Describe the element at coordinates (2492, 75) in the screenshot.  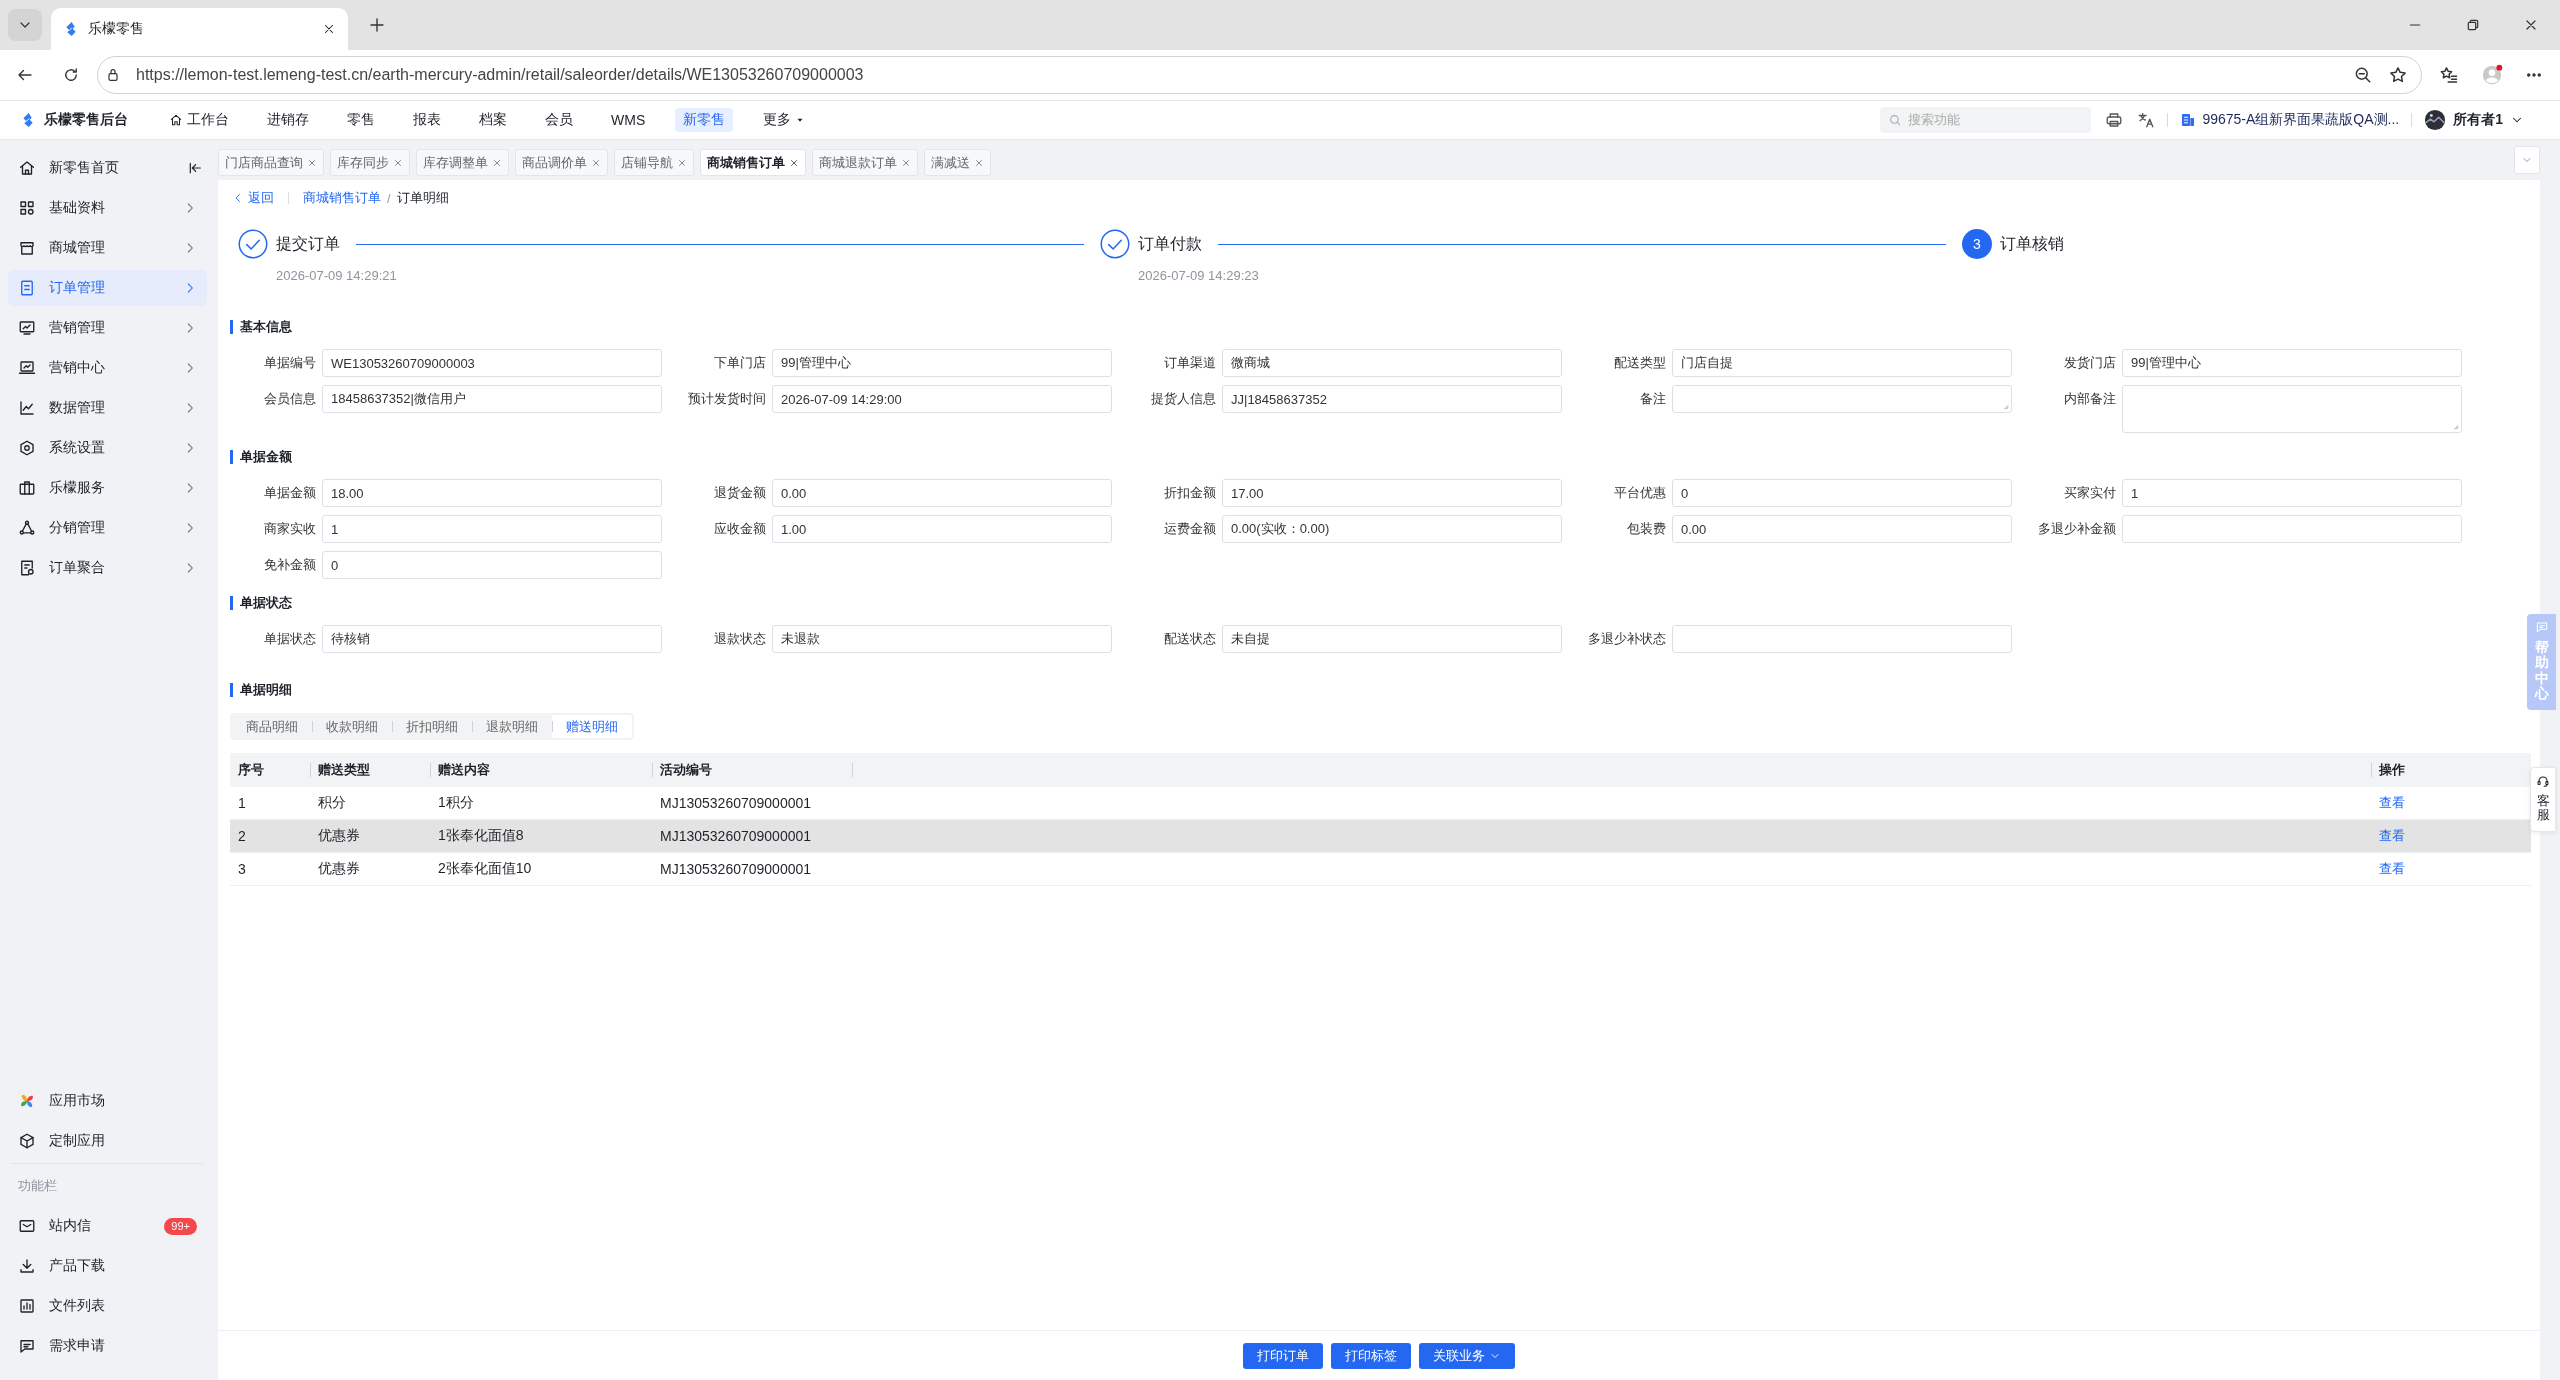
I see `profile-icon` at that location.